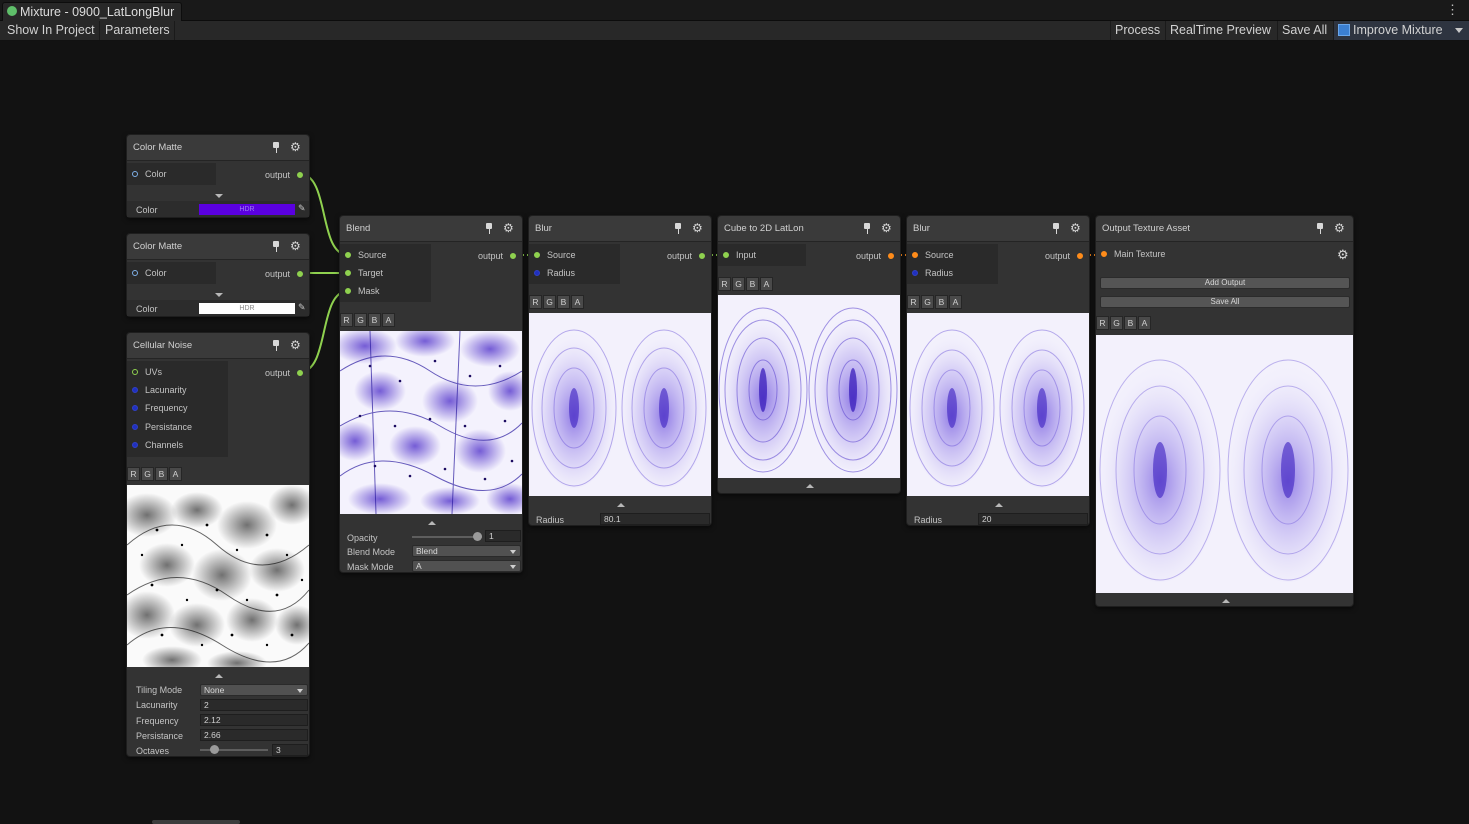 The height and width of the screenshot is (824, 1469). What do you see at coordinates (218, 275) in the screenshot?
I see `color-matte-node-2: Color Matte ⚙ Color output Color HDR ✎` at bounding box center [218, 275].